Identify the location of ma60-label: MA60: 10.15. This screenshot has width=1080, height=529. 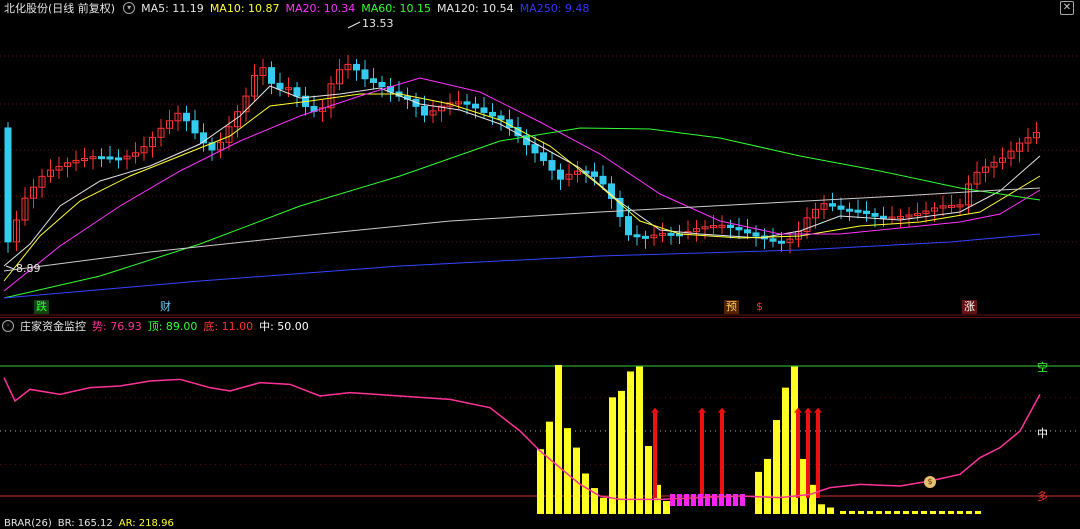
(396, 8).